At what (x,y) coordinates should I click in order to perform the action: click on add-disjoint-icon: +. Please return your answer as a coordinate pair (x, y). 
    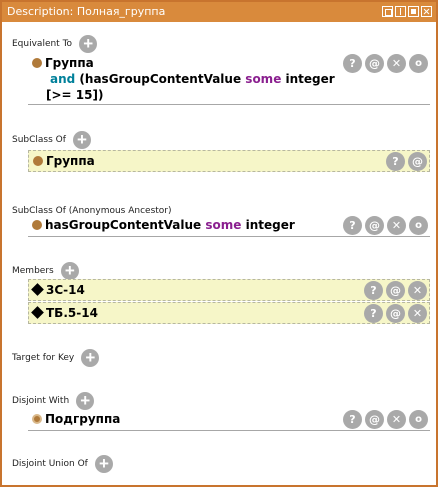
    Looking at the image, I should click on (85, 400).